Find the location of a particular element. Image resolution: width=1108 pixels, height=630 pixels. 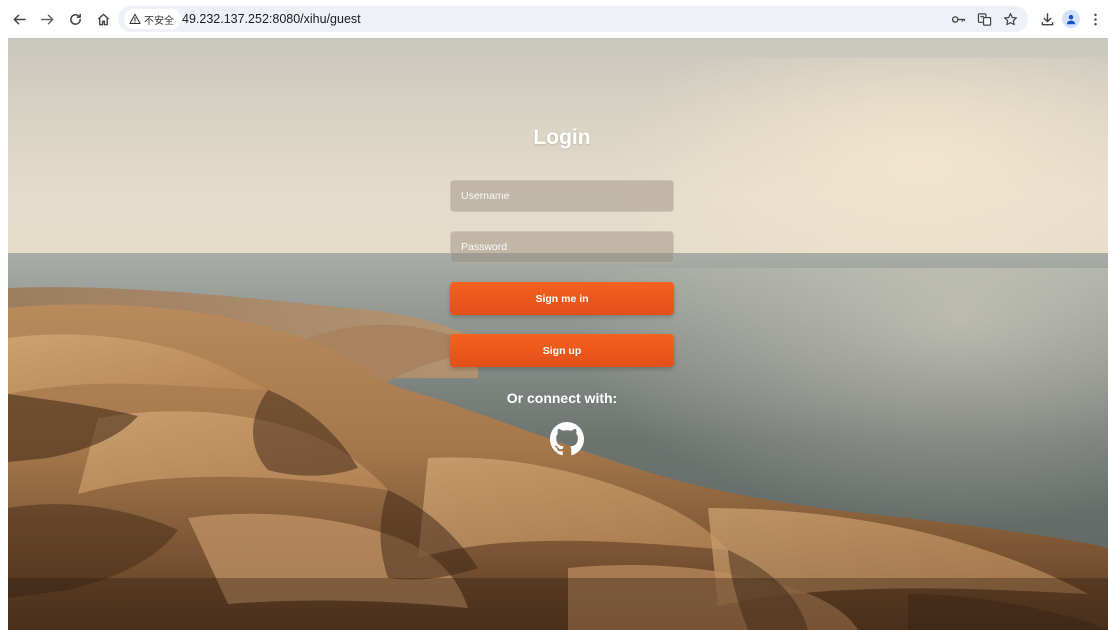

github-login-button is located at coordinates (567, 439).